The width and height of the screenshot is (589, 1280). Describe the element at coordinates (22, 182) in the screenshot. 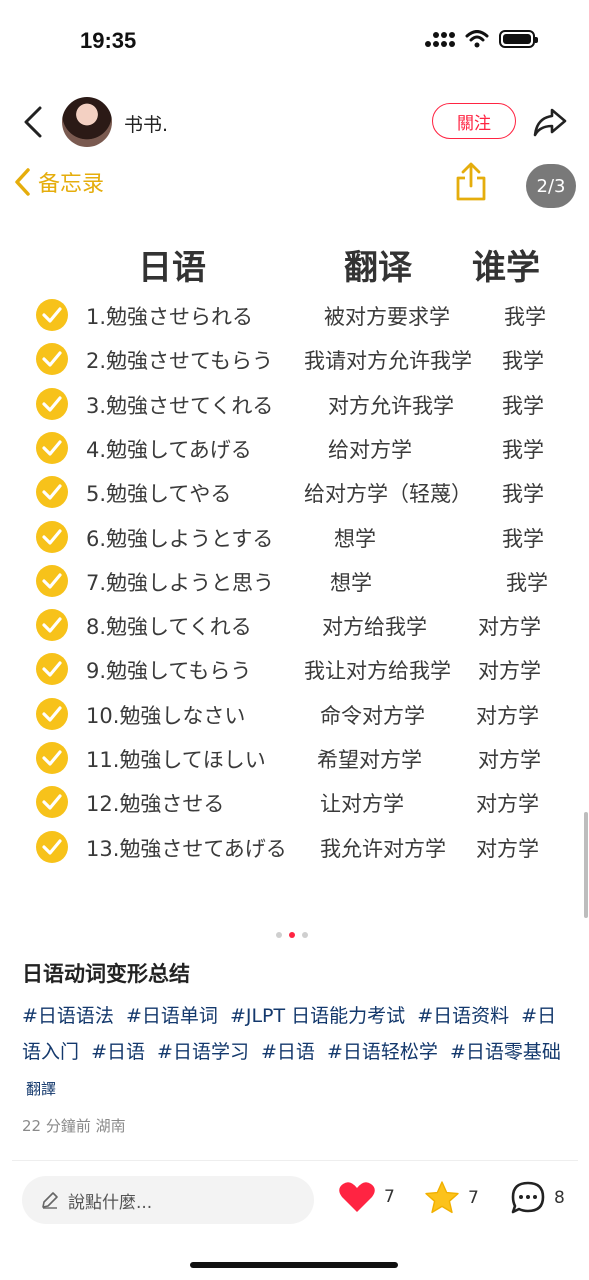

I see `chevron-left-icon` at that location.